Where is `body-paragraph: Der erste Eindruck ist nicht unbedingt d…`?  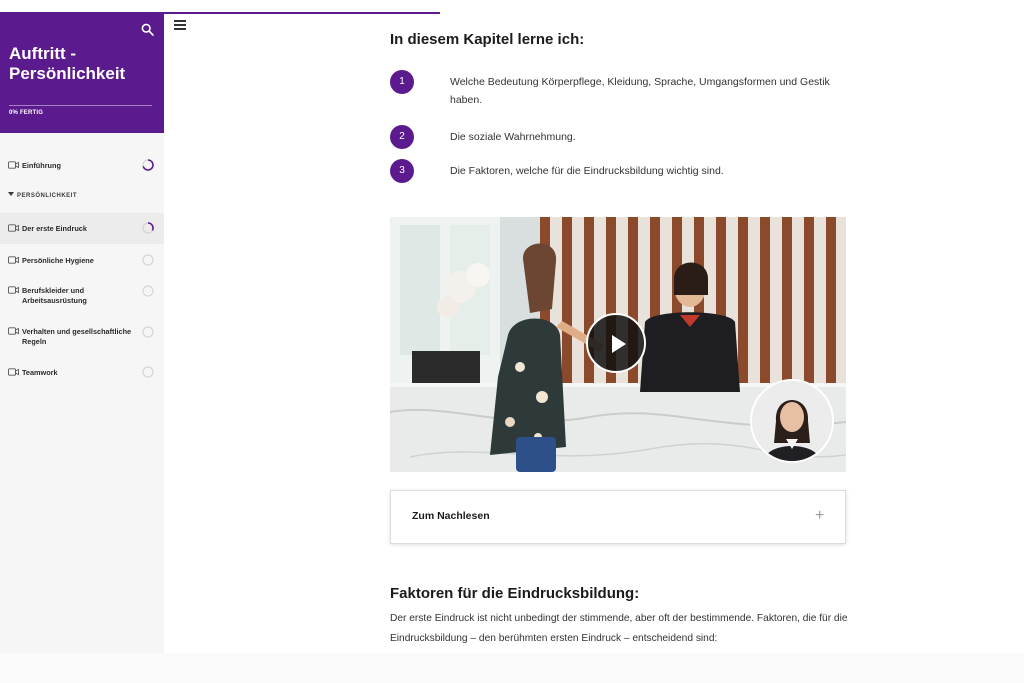
body-paragraph: Der erste Eindruck ist nicht unbedingt d… is located at coordinates (619, 628).